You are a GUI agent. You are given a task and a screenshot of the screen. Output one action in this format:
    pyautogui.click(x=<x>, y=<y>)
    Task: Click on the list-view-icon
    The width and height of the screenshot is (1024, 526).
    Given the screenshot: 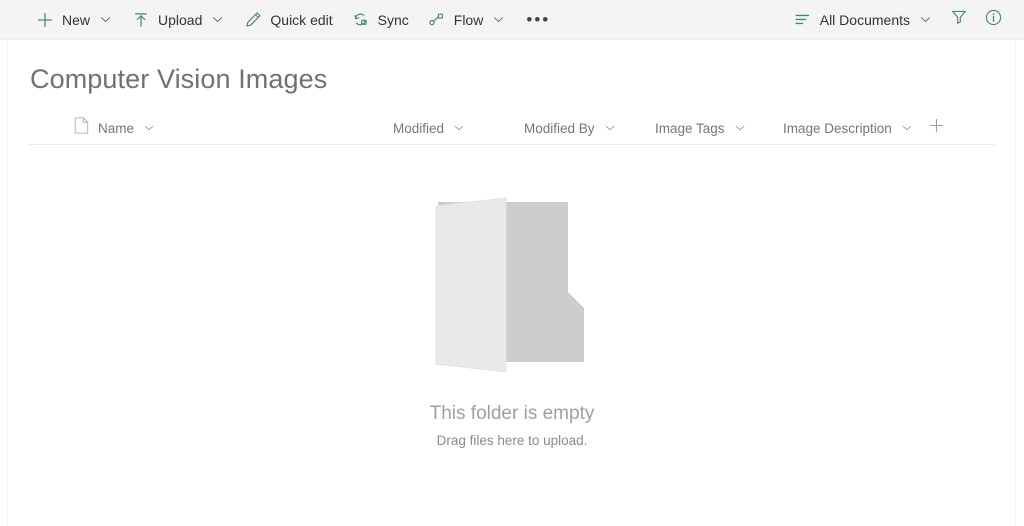 What is the action you would take?
    pyautogui.click(x=803, y=20)
    